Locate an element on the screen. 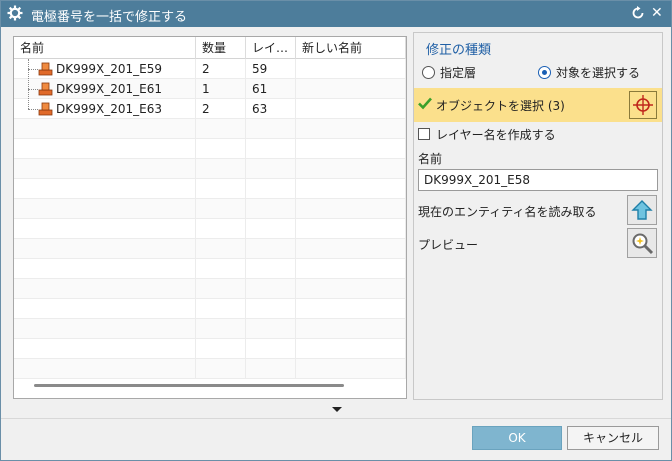  column-header-new-name: 新しい名前 is located at coordinates (351, 48).